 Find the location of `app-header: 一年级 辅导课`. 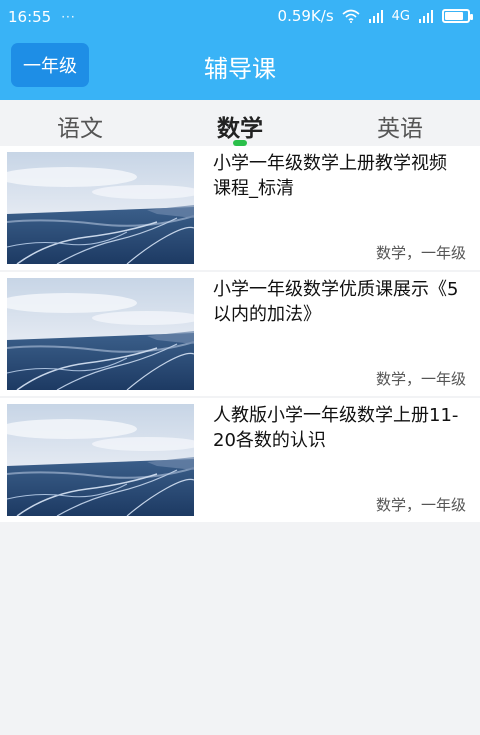

app-header: 一年级 辅导课 is located at coordinates (240, 67).